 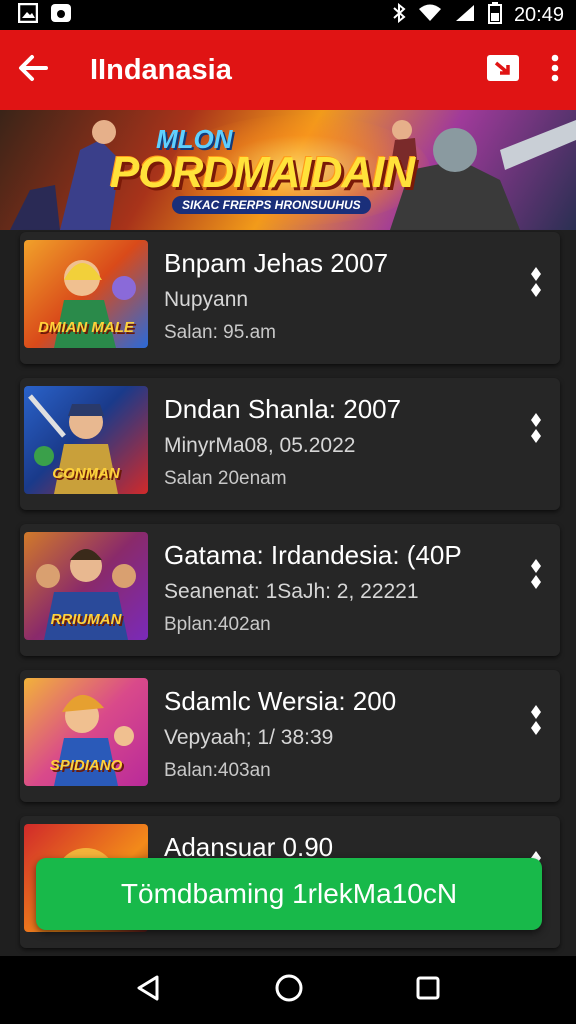 I want to click on thumbnail-label: DMIAN MALE, so click(x=86, y=327).